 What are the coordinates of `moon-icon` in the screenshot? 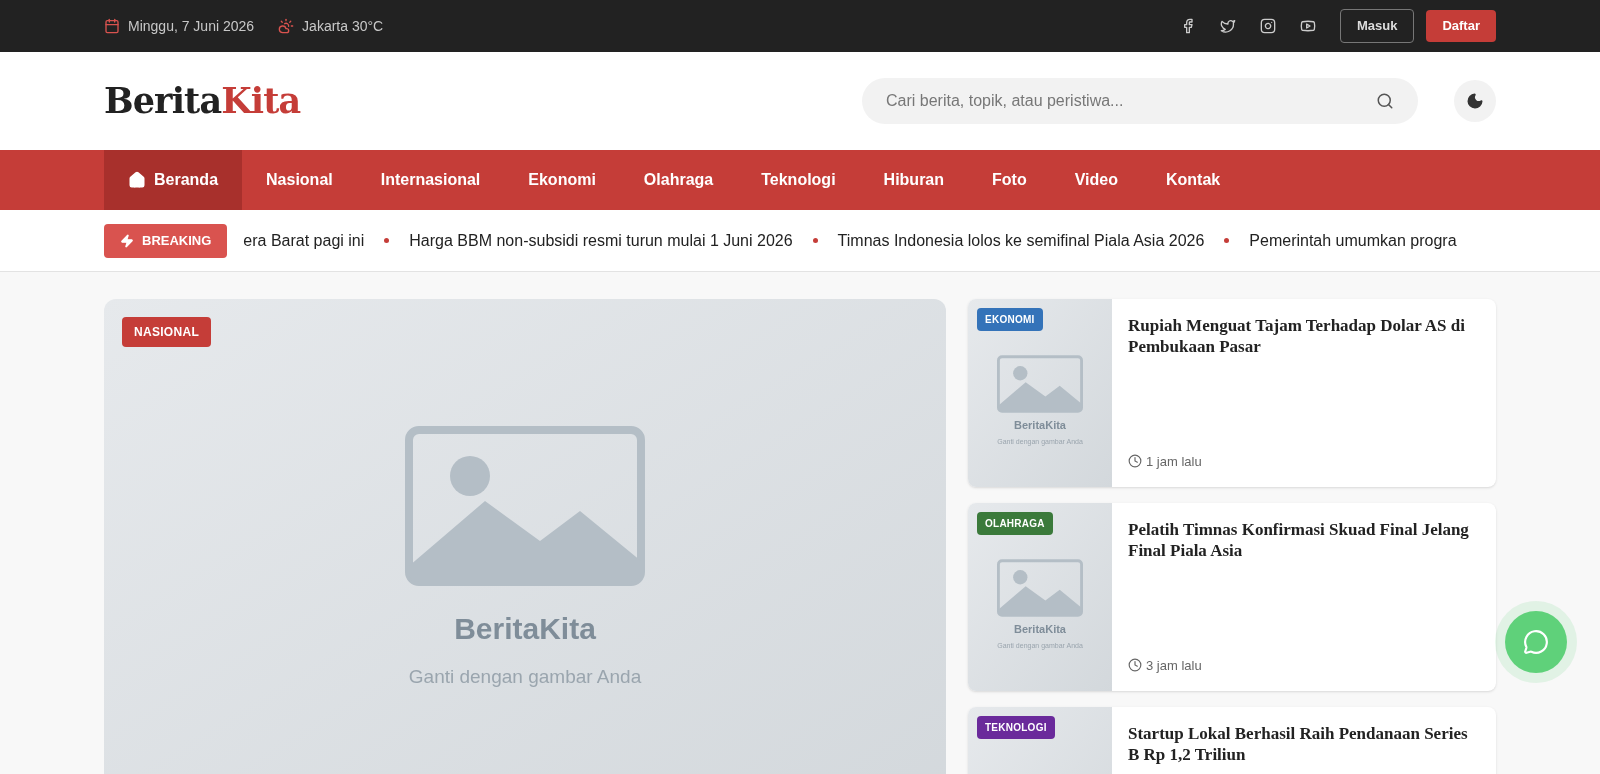 It's located at (1475, 101).